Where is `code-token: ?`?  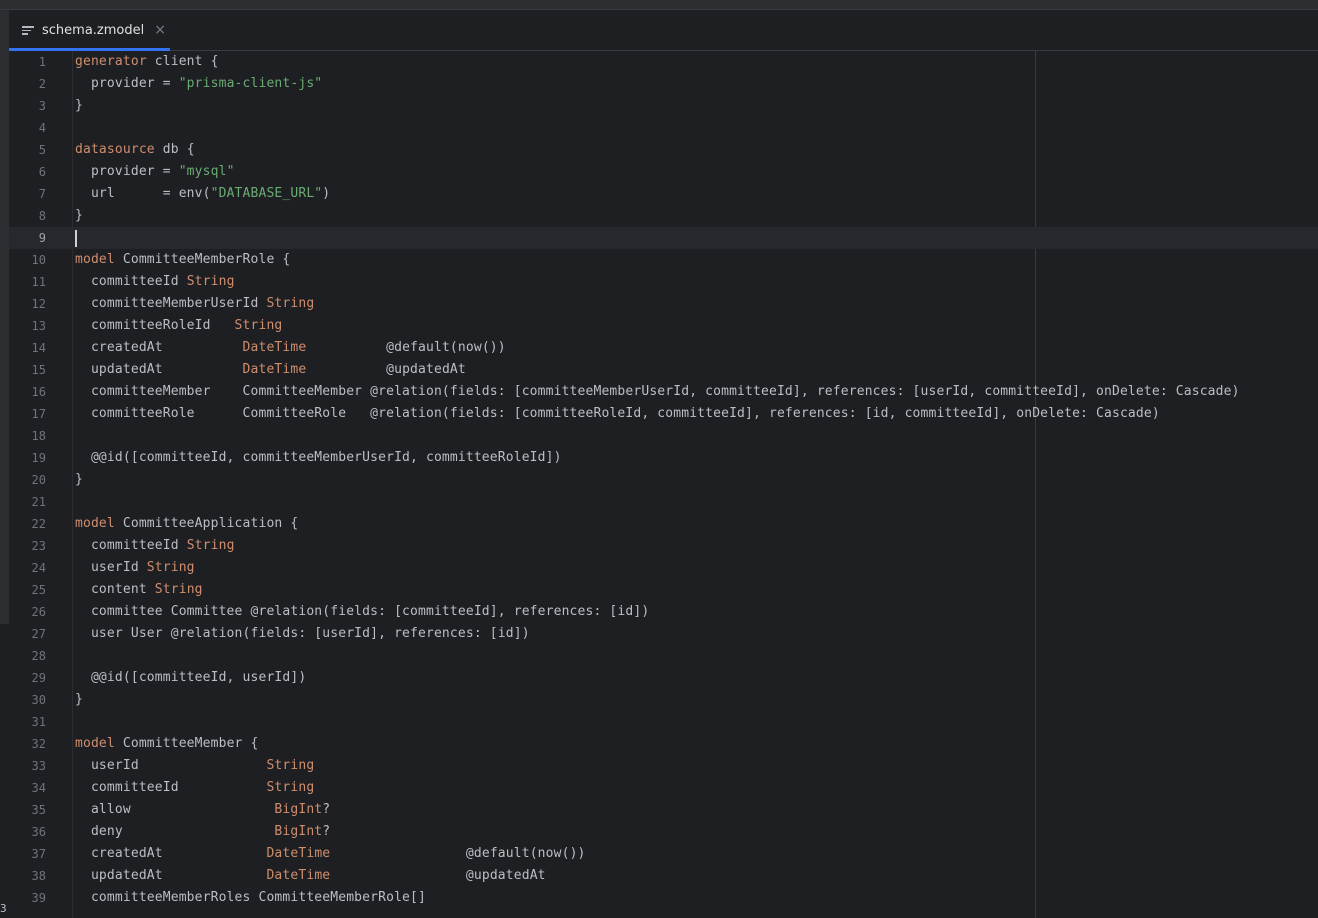
code-token: ? is located at coordinates (326, 831).